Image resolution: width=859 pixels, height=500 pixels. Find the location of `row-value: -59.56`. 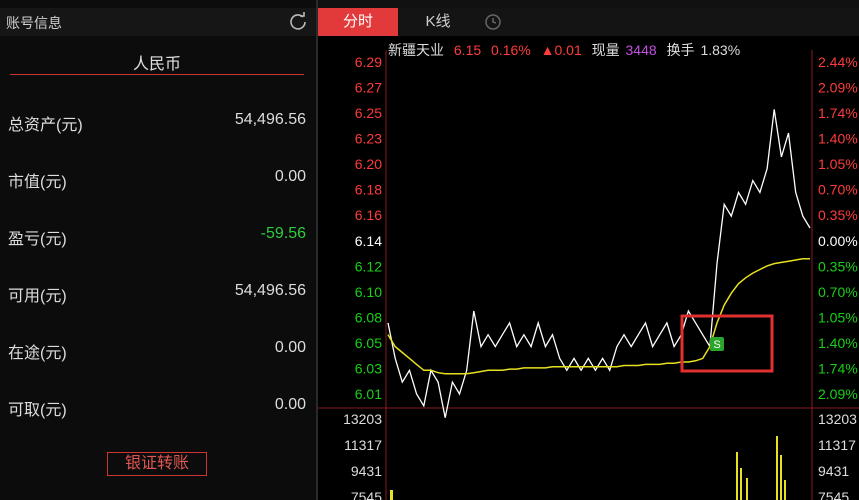

row-value: -59.56 is located at coordinates (283, 233).